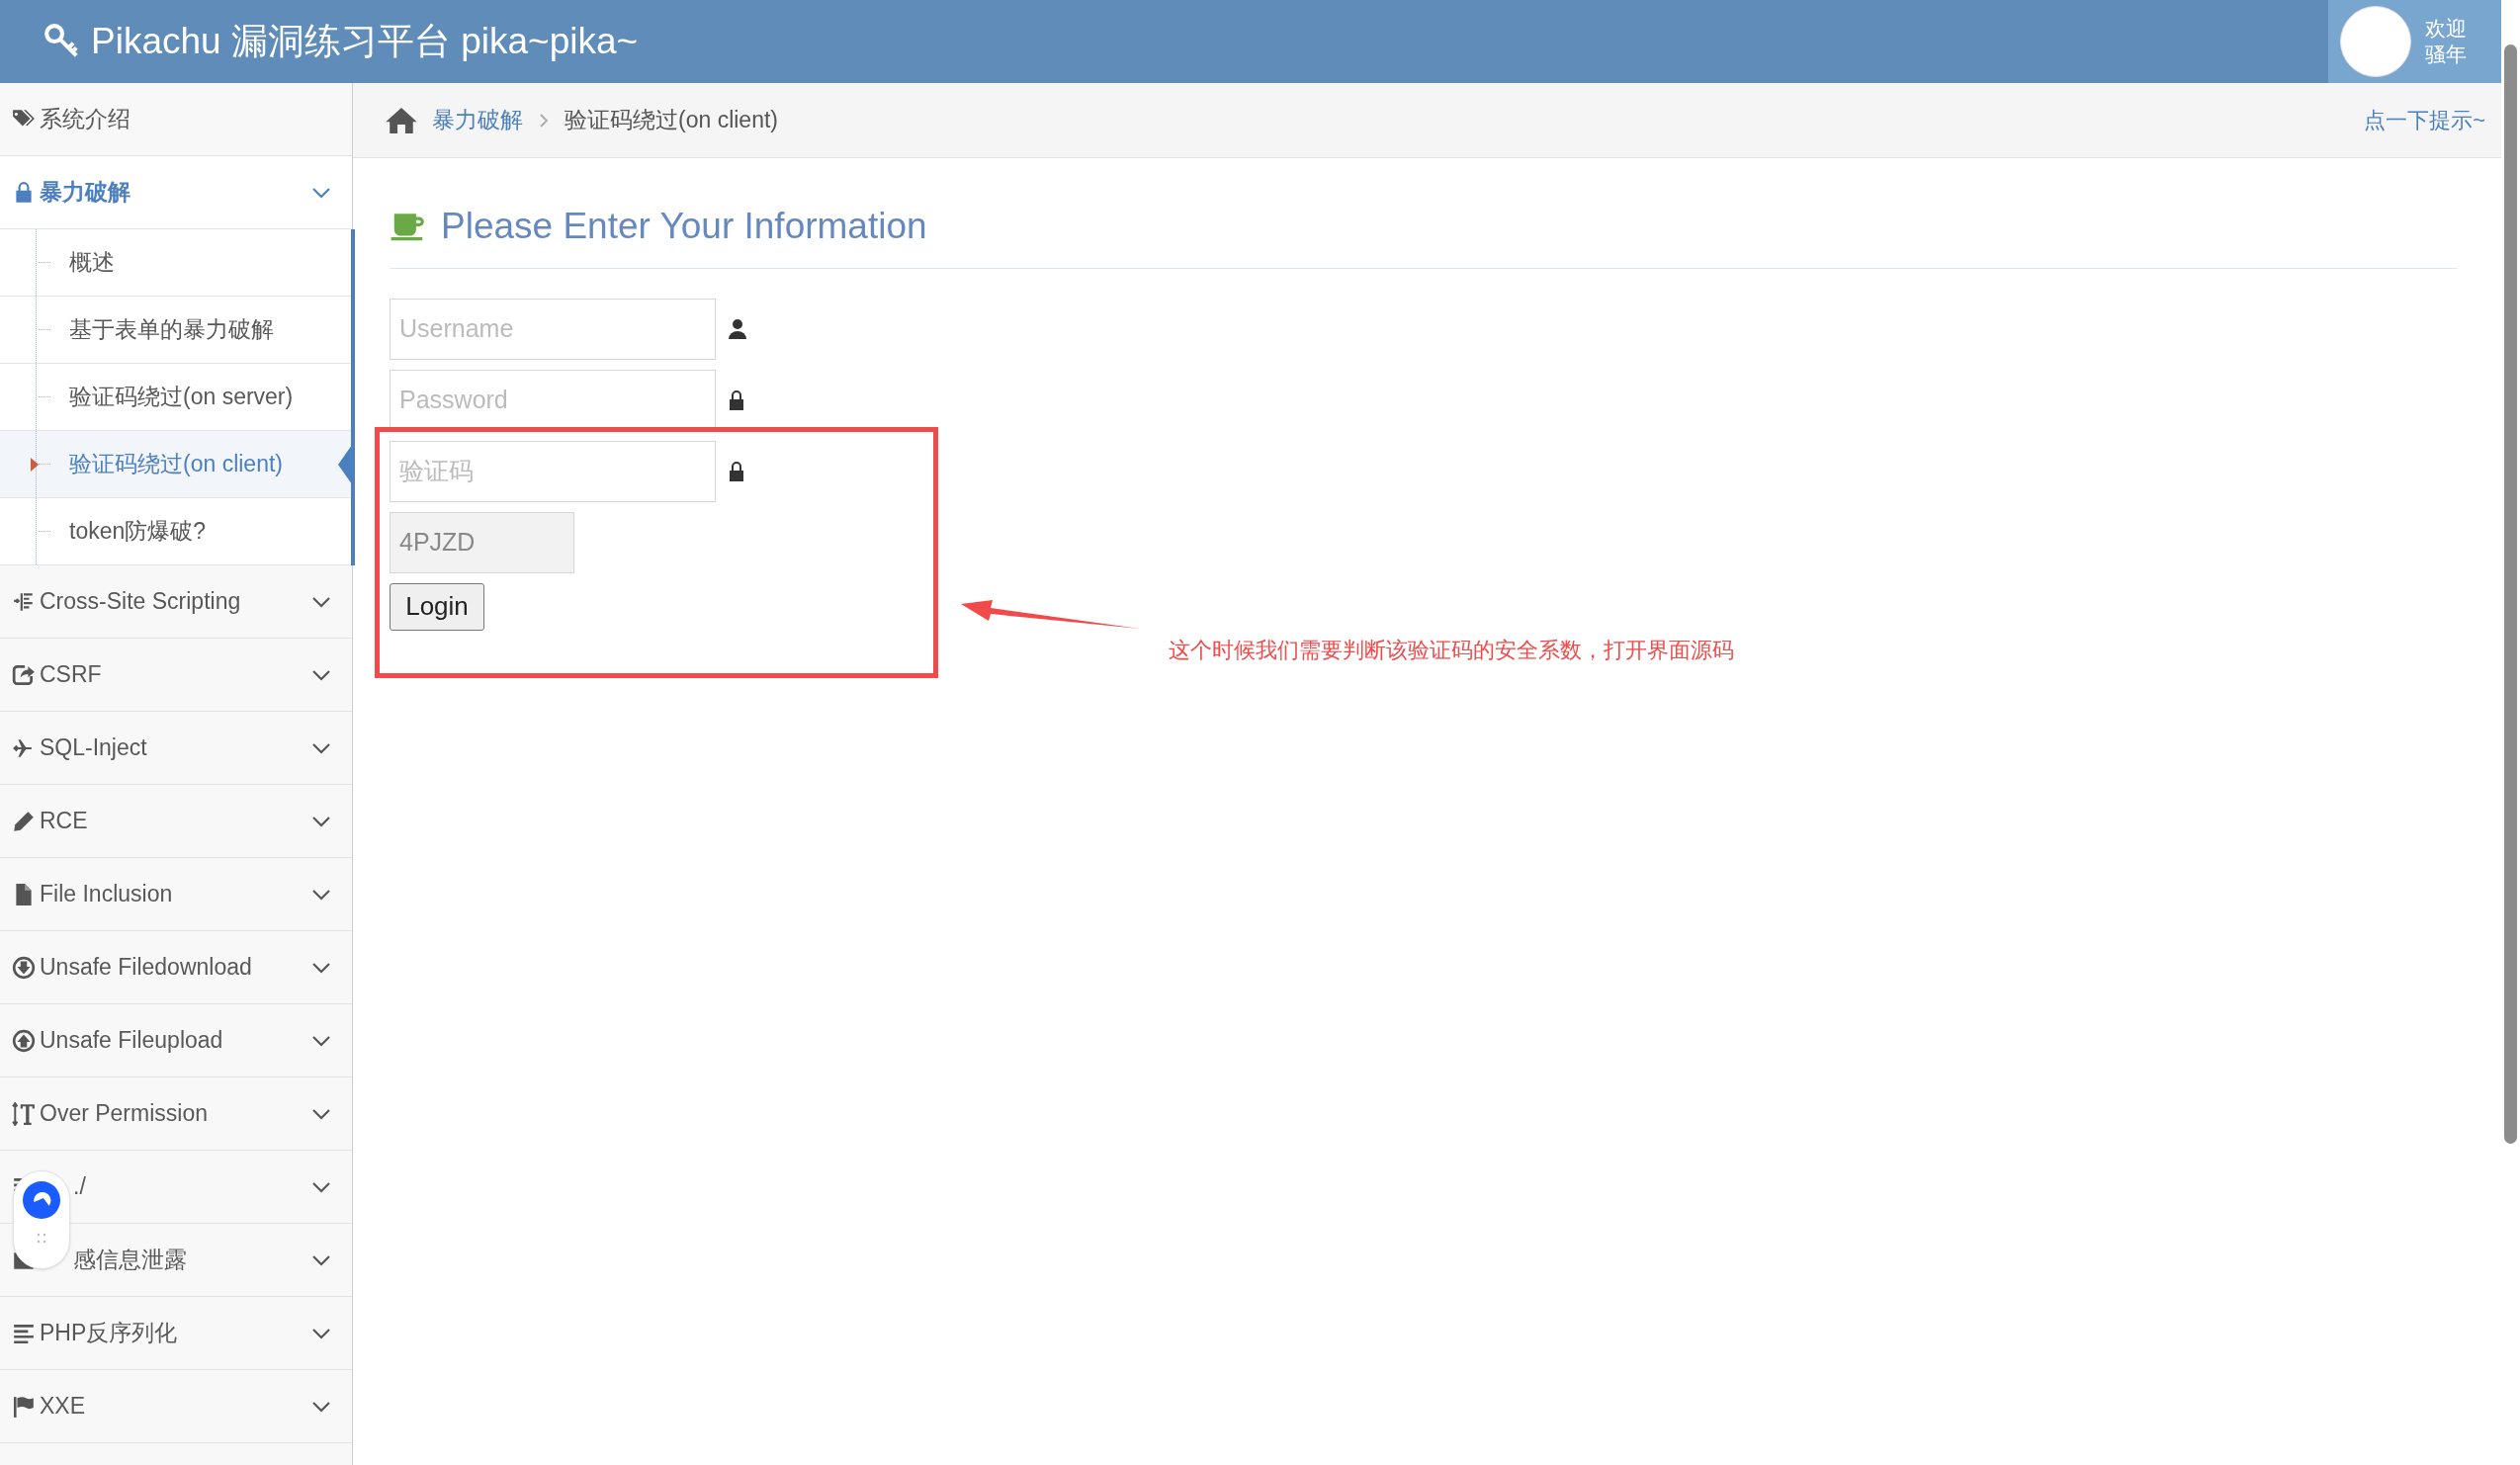 The height and width of the screenshot is (1465, 2520). What do you see at coordinates (176, 1333) in the screenshot?
I see `sidebar-item: PHP反序列化` at bounding box center [176, 1333].